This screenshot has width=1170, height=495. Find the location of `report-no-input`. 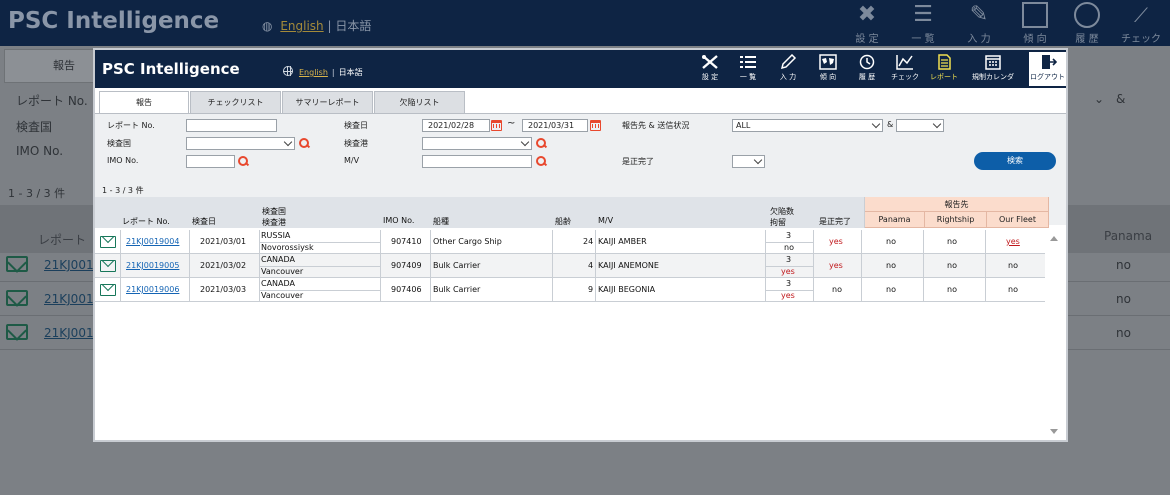

report-no-input is located at coordinates (231, 125).